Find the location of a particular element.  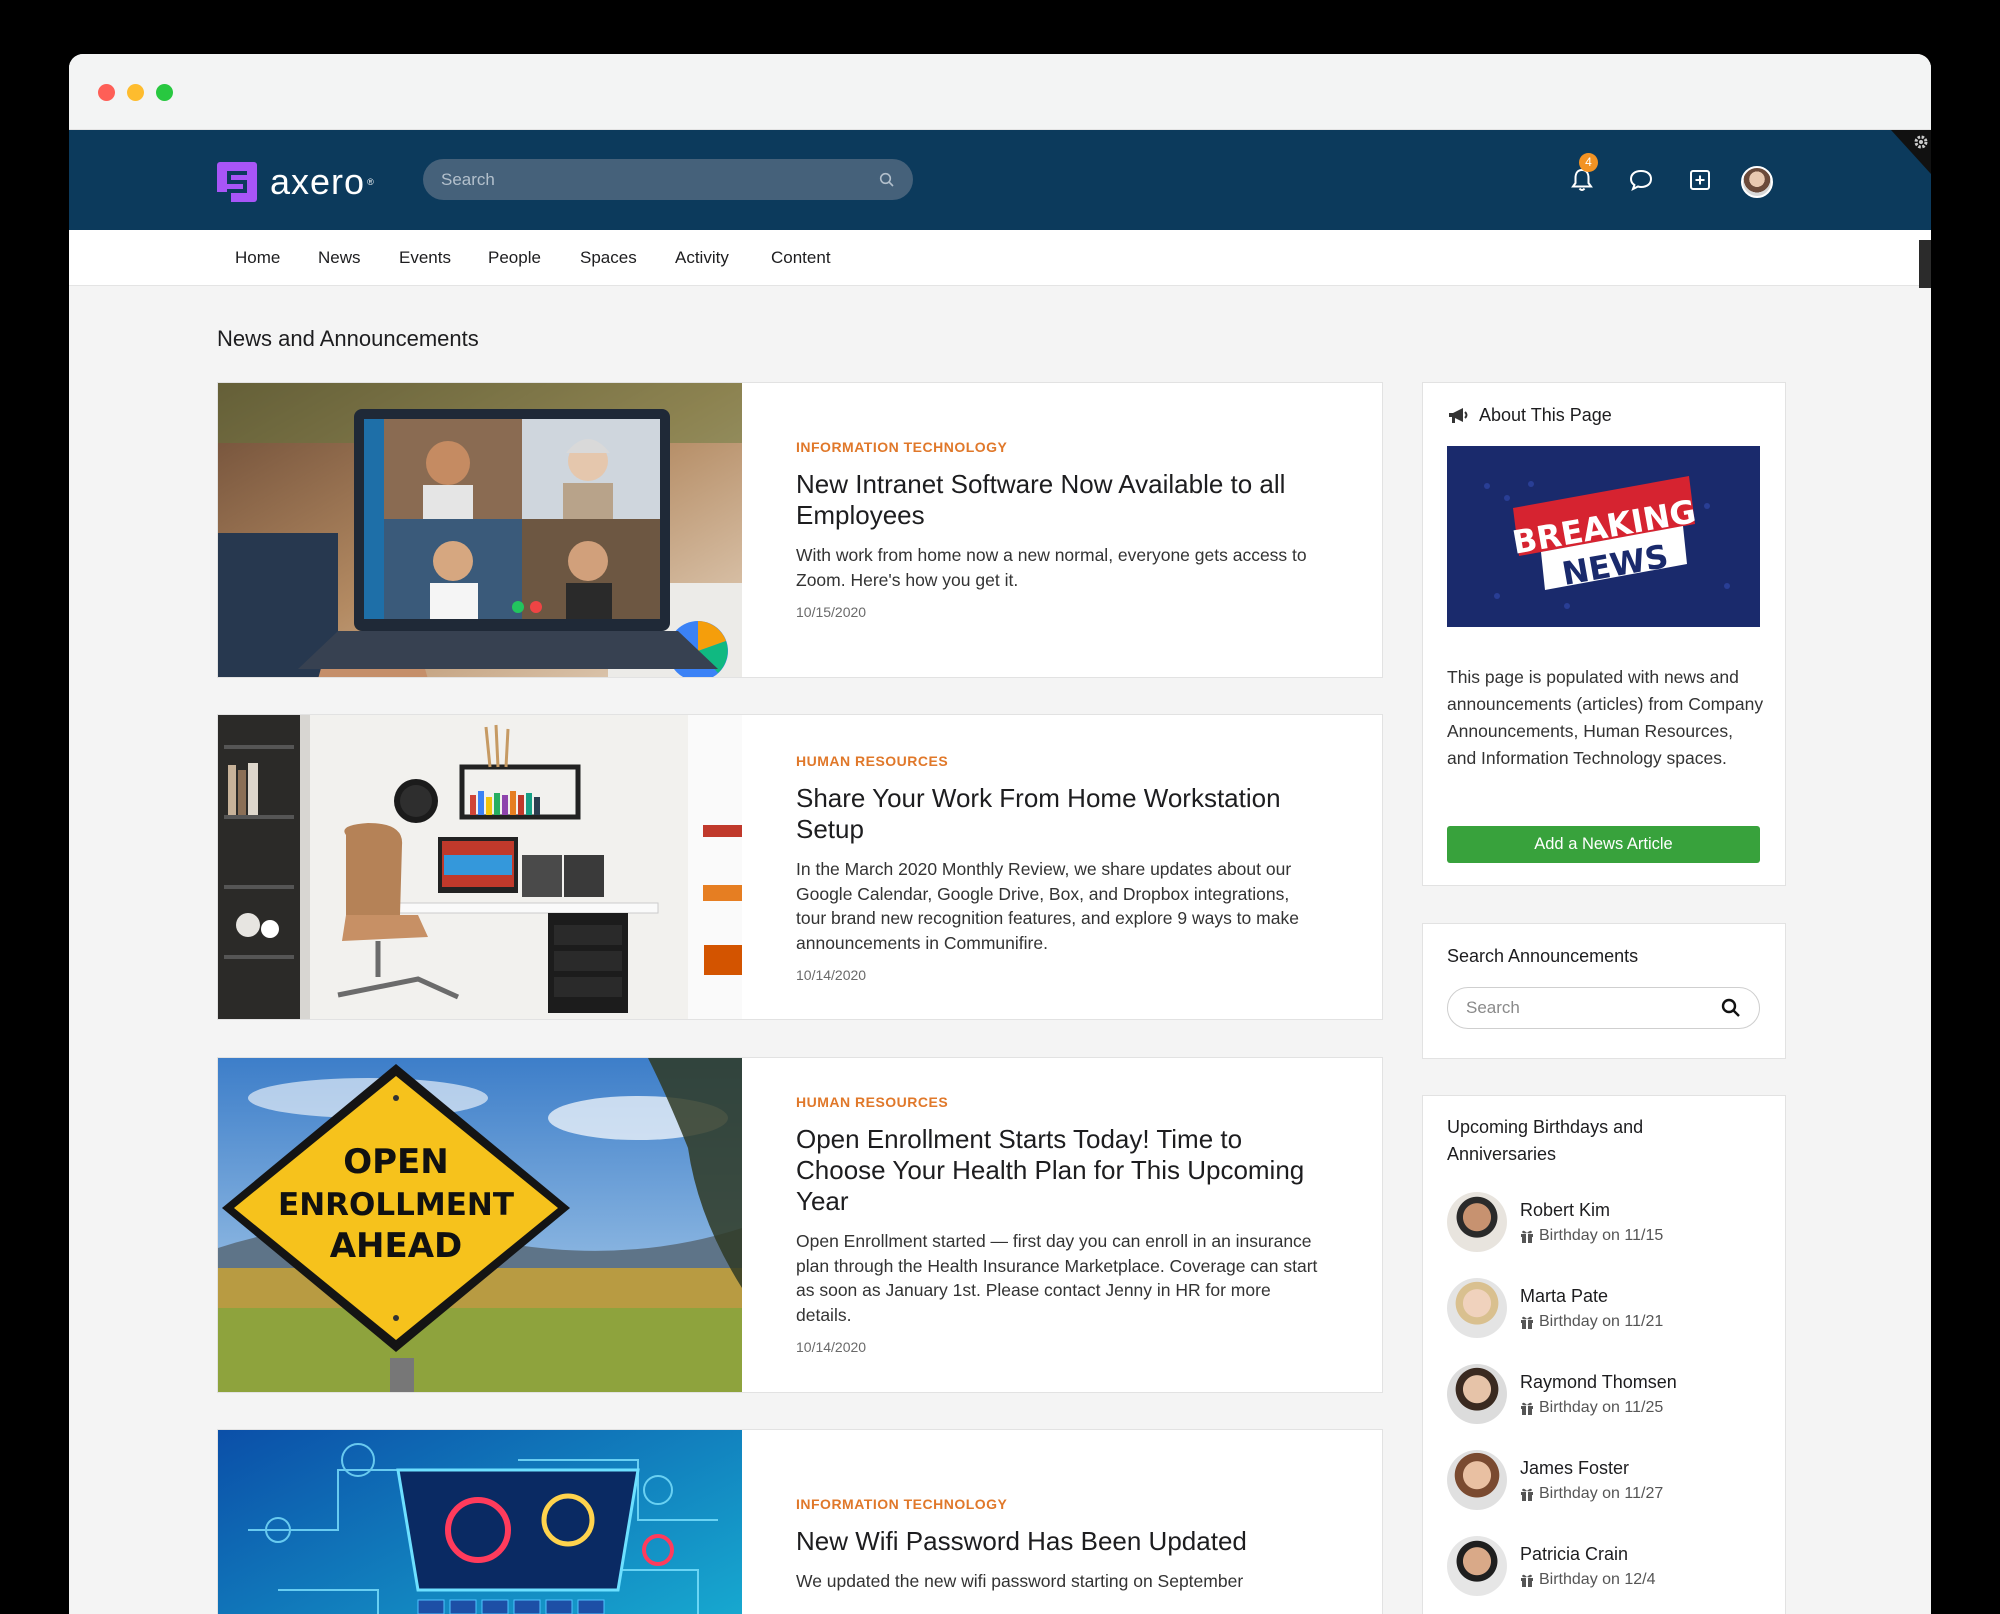

home-workstation-image is located at coordinates (480, 867).